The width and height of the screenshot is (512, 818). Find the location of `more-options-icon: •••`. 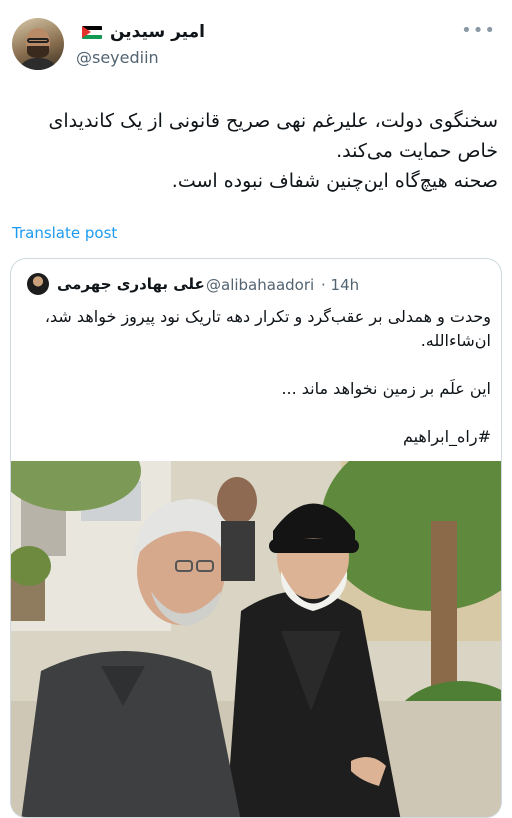

more-options-icon: ••• is located at coordinates (478, 31).